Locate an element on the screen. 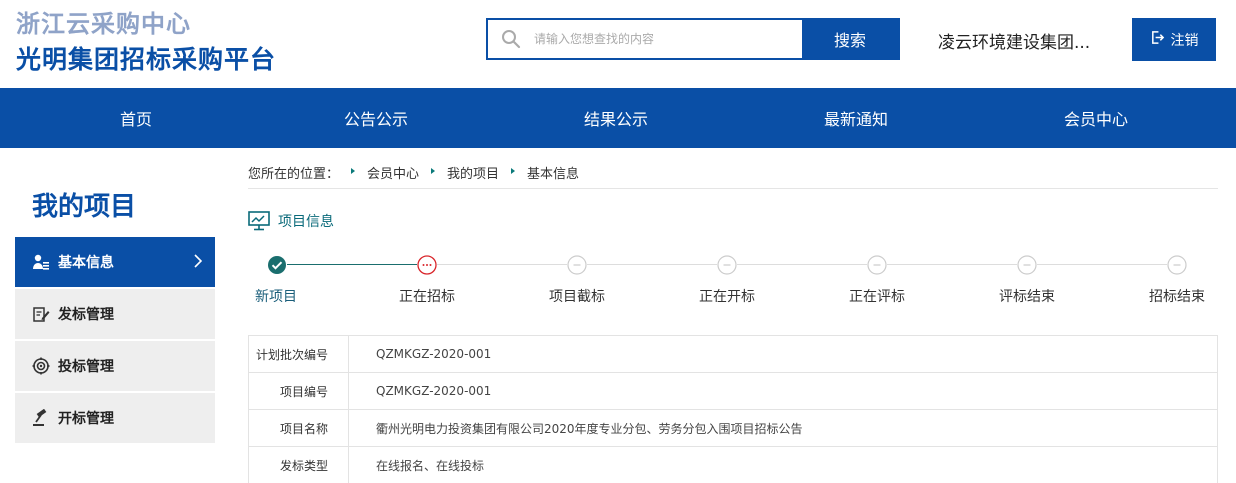  sidebar-item-label: 发标管理 is located at coordinates (86, 315).